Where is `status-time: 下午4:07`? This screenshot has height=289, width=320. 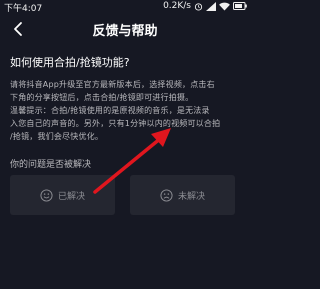 status-time: 下午4:07 is located at coordinates (23, 9).